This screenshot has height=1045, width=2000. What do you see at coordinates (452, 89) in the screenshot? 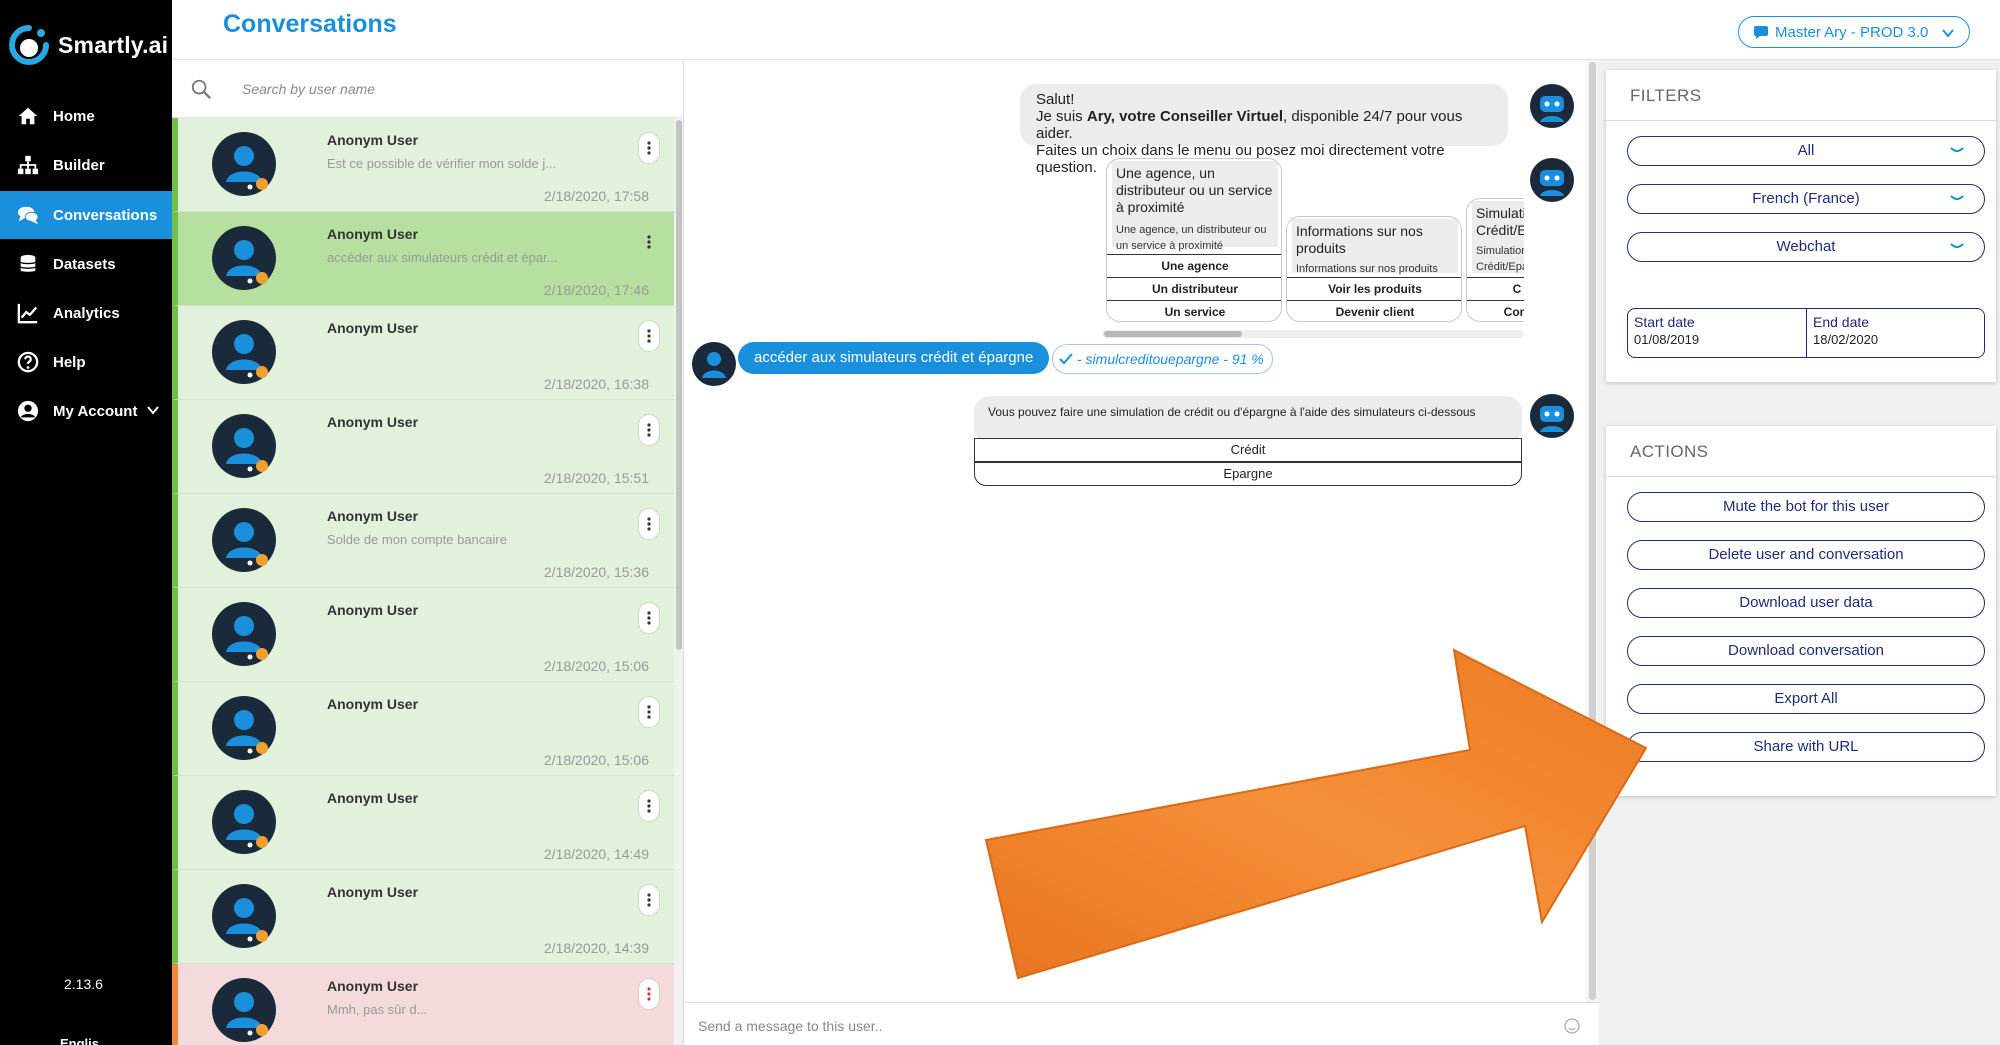
I see `search-input` at bounding box center [452, 89].